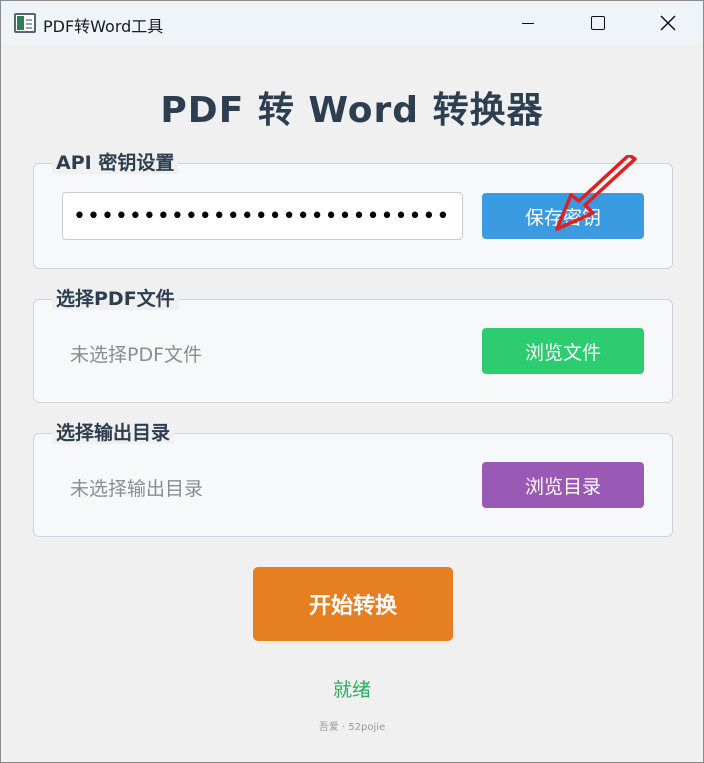 This screenshot has width=704, height=763. I want to click on browse-file-button: 浏览文件, so click(563, 351).